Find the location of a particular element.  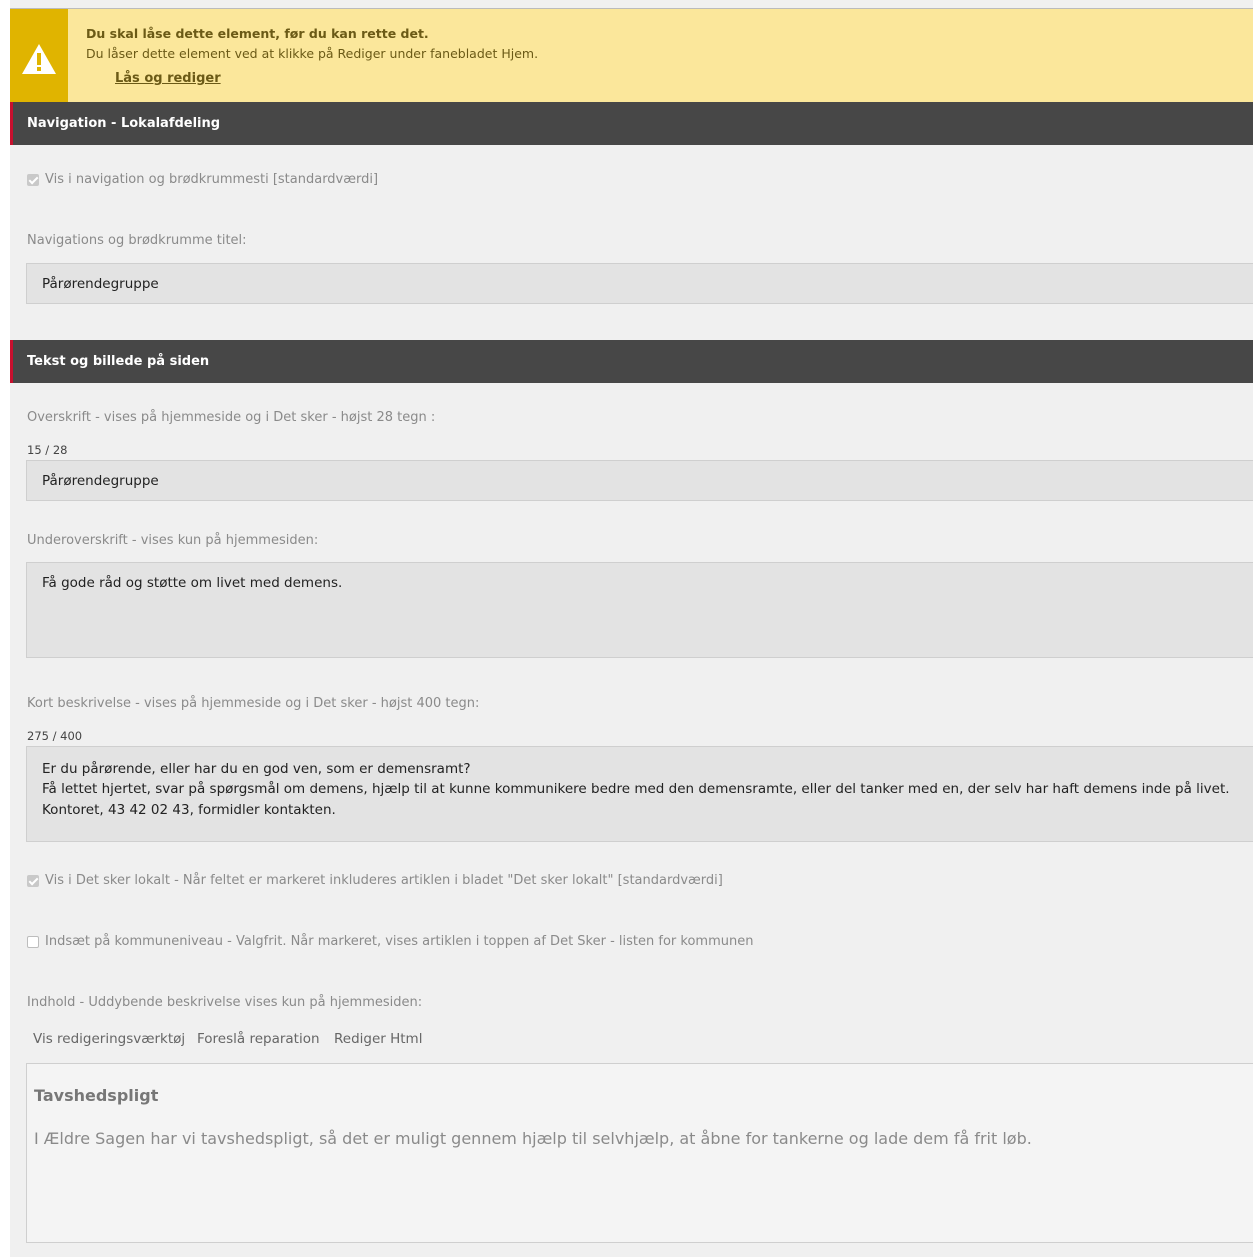

nav-title-value: Pårørendegruppe is located at coordinates (100, 284).